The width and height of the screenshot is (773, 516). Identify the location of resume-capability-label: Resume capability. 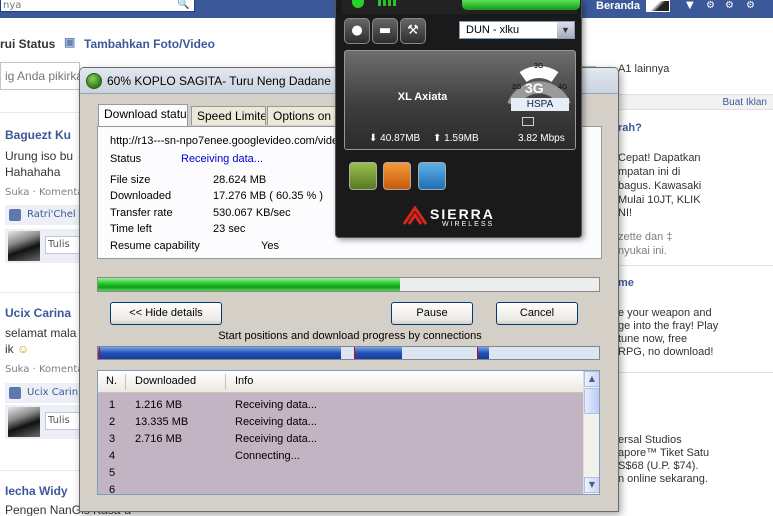
(155, 246).